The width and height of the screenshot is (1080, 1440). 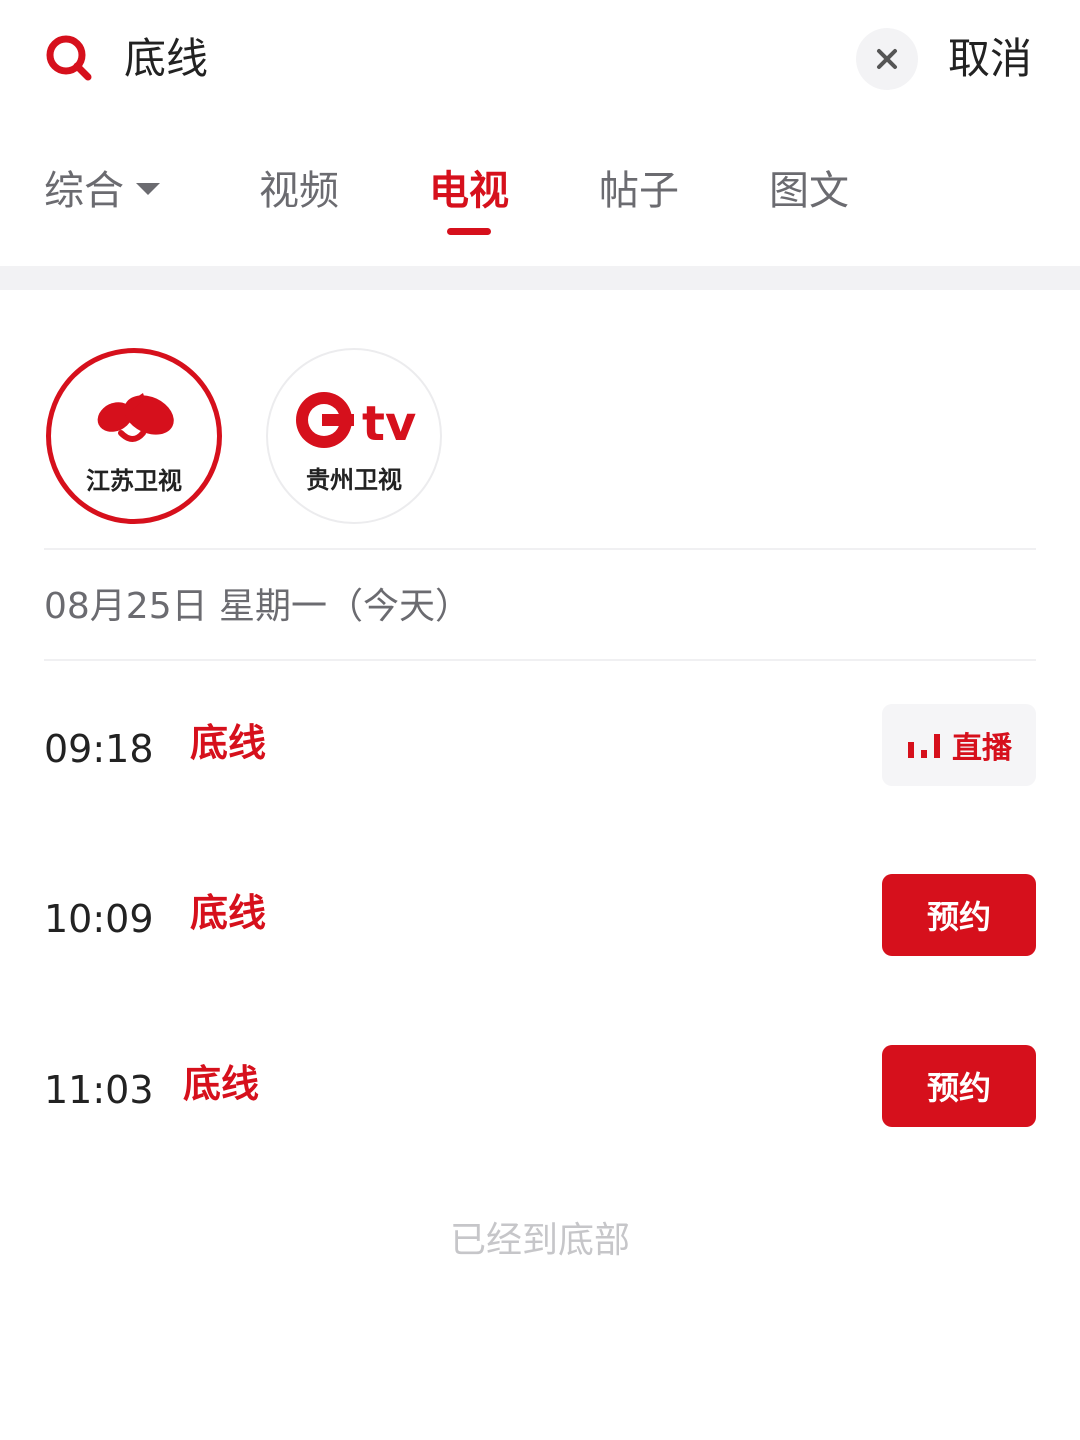 I want to click on channel-label: 江苏卫视, so click(x=134, y=481).